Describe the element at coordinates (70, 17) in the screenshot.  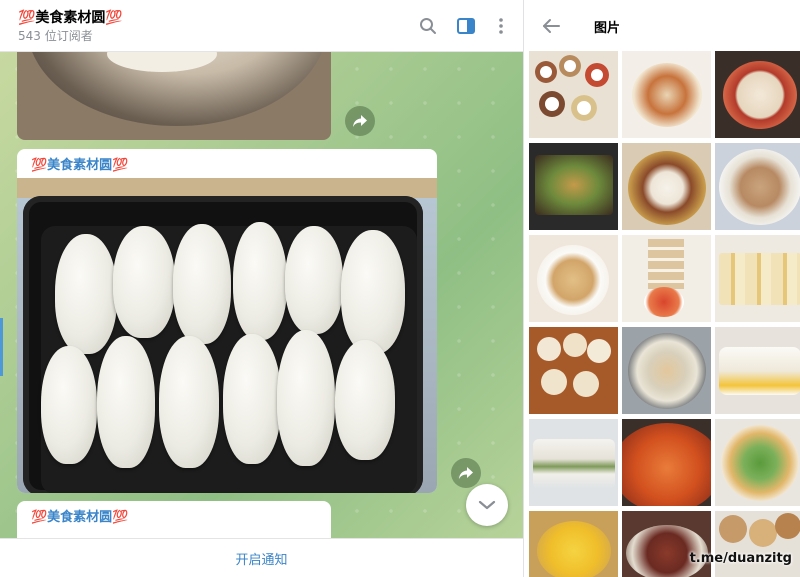
I see `chat-title: 💯美食素材圆💯` at that location.